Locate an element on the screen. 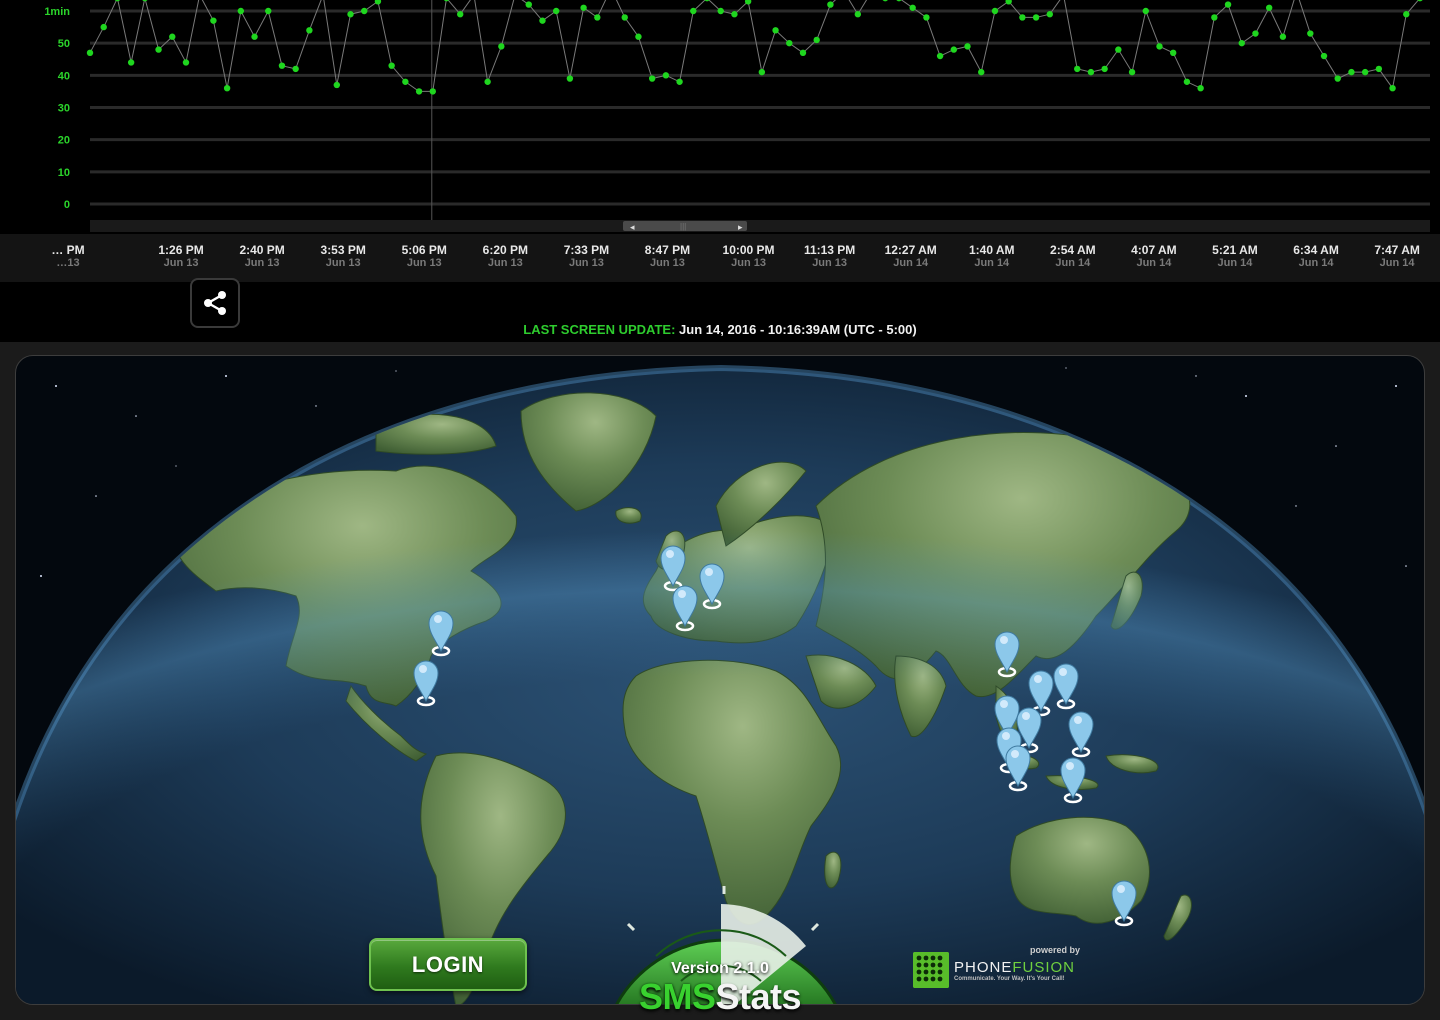  x-tick-label: … PM …13 is located at coordinates (68, 257).